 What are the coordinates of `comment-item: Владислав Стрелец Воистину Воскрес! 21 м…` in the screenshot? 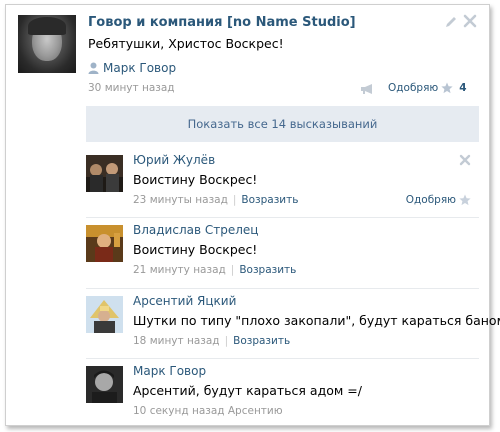 It's located at (282, 253).